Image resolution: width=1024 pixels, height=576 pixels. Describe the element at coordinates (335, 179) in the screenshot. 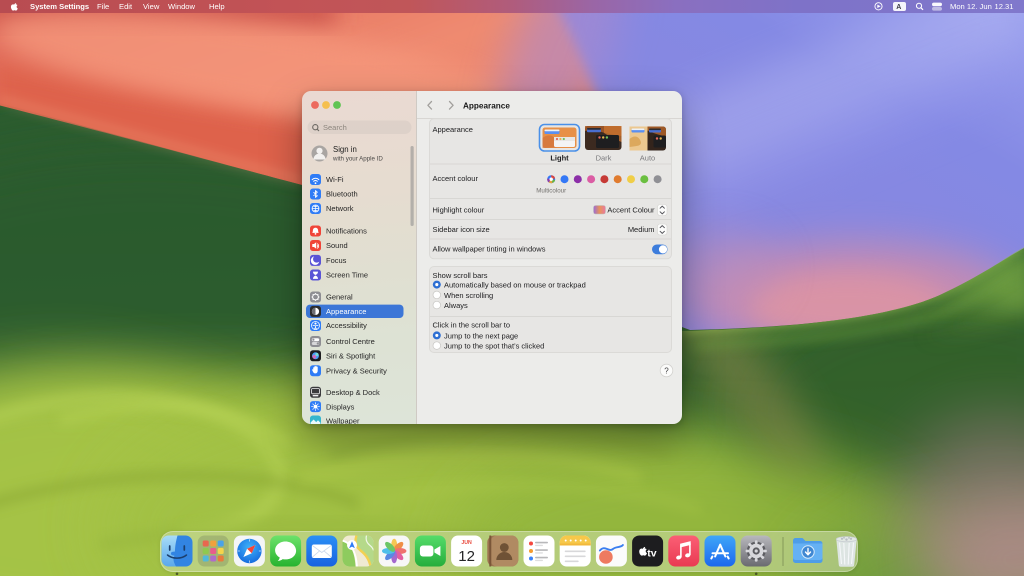

I see `svg-text: Wi-Fi` at that location.